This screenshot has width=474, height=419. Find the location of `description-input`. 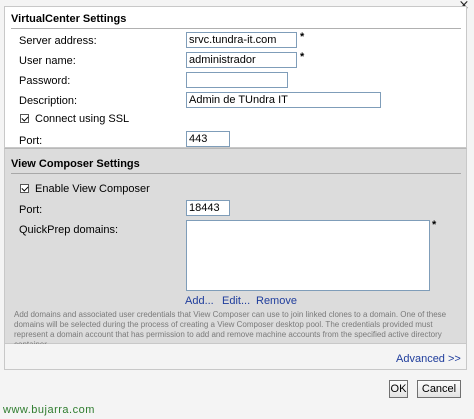

description-input is located at coordinates (283, 100).